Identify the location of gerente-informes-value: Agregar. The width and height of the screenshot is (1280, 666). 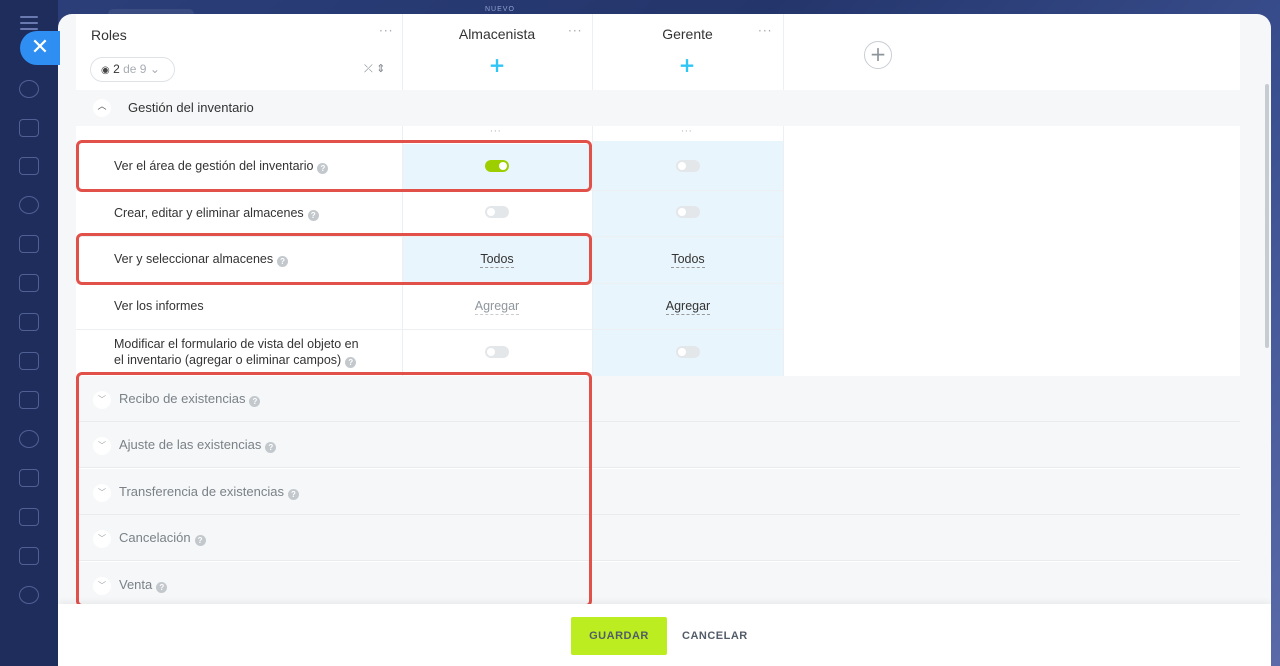
(688, 307).